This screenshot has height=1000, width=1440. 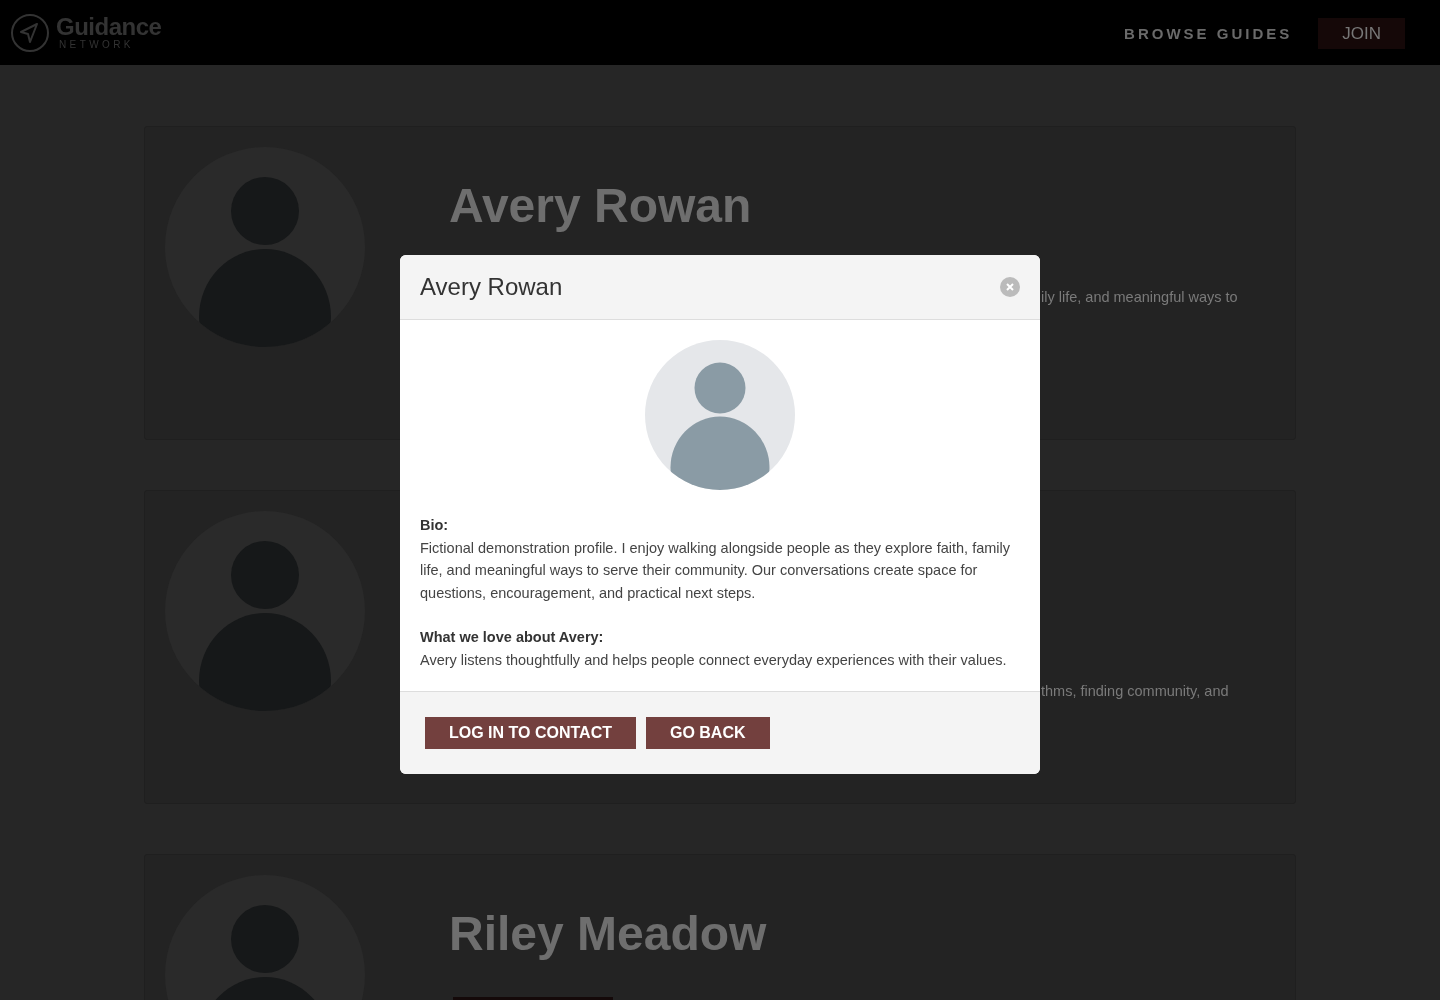 I want to click on bio-label: Bio:, so click(x=435, y=525).